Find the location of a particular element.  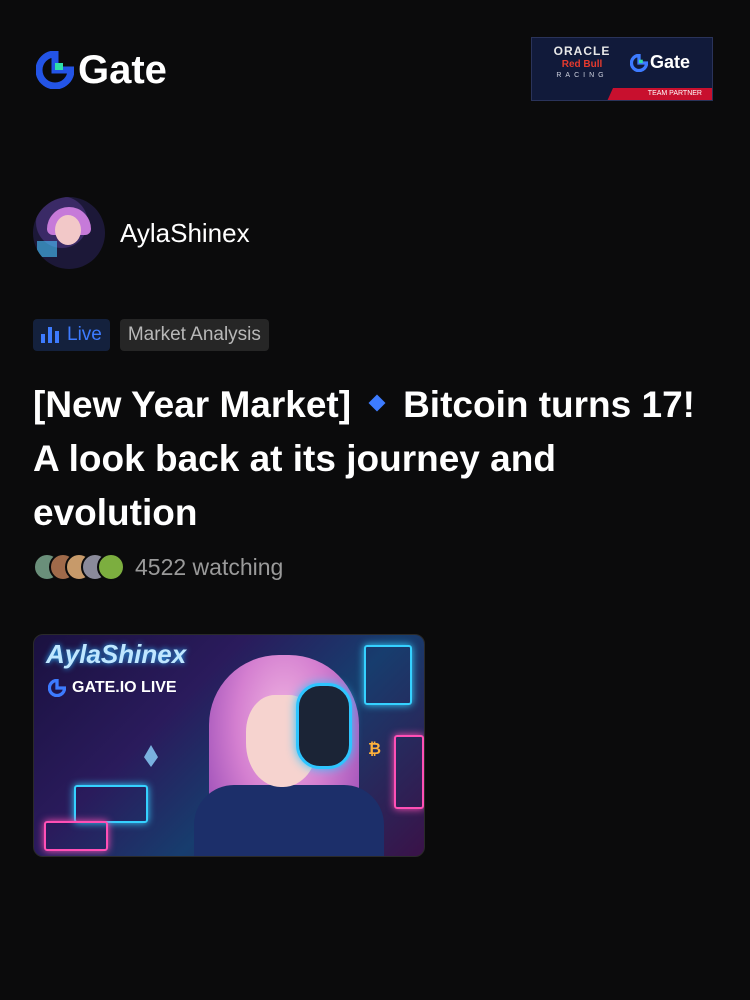

thumbnail-live-label: GATE.IO LIVE is located at coordinates (112, 688).